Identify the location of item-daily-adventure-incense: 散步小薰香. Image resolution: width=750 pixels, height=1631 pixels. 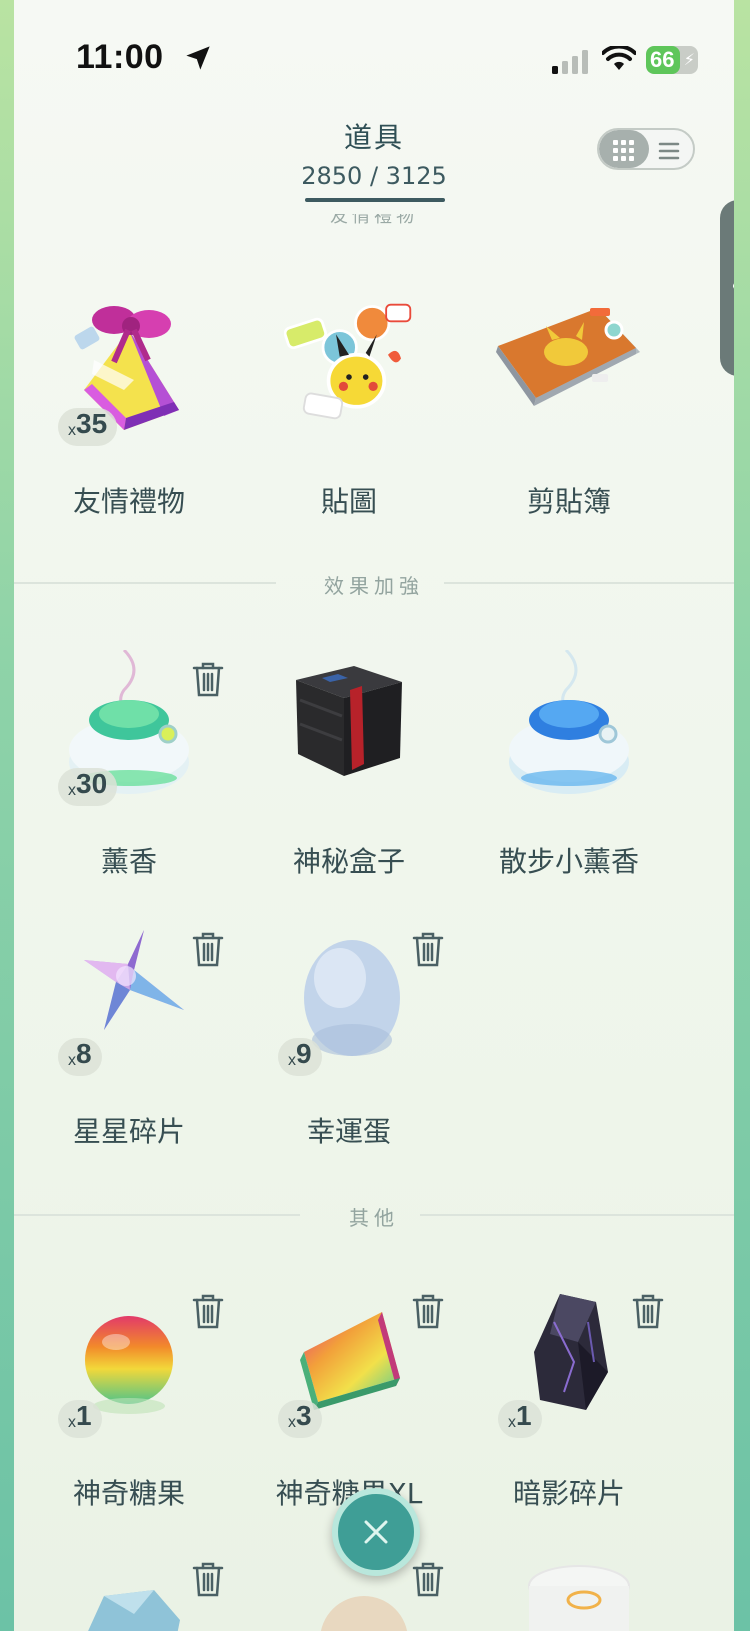
(564, 780).